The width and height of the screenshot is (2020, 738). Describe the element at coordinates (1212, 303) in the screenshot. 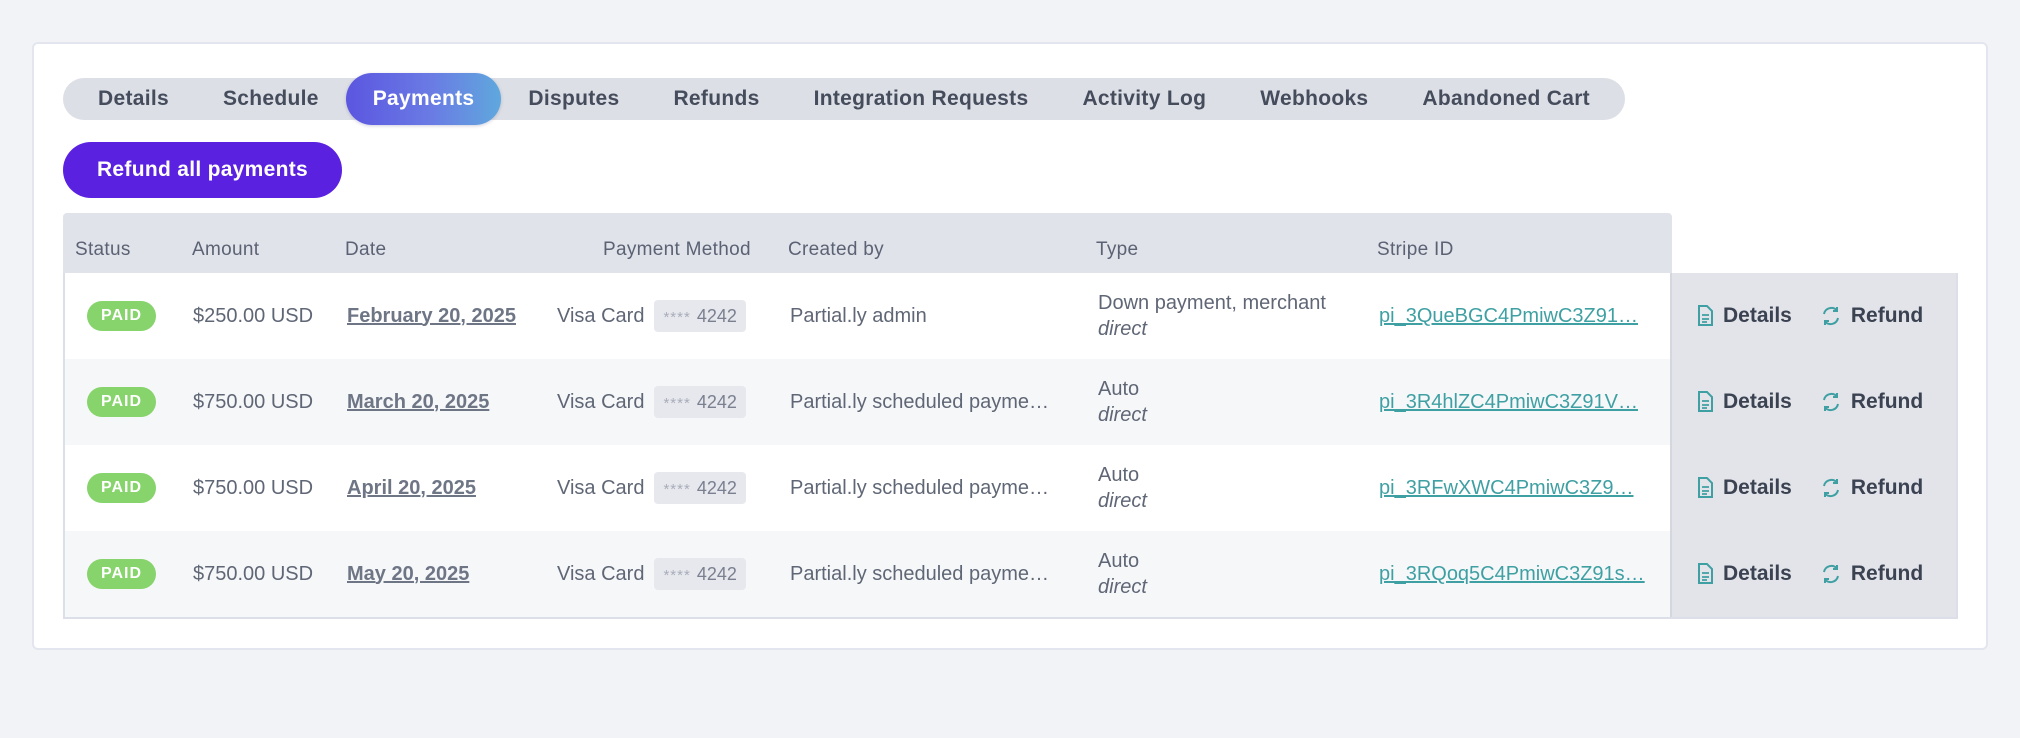

I see `type-label: Down payment, merchant` at that location.